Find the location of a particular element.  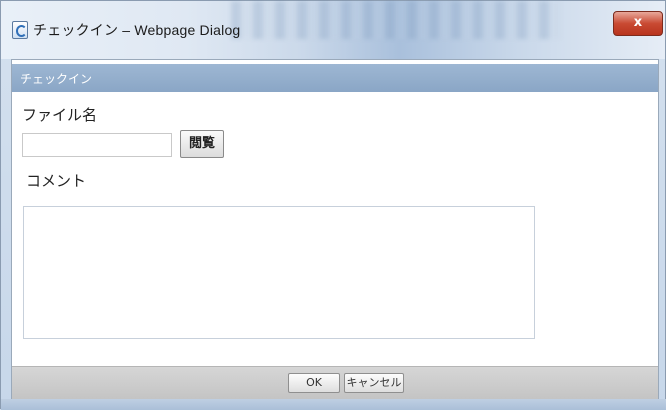

window-title: チェックイン – Webpage Dialog is located at coordinates (137, 30).